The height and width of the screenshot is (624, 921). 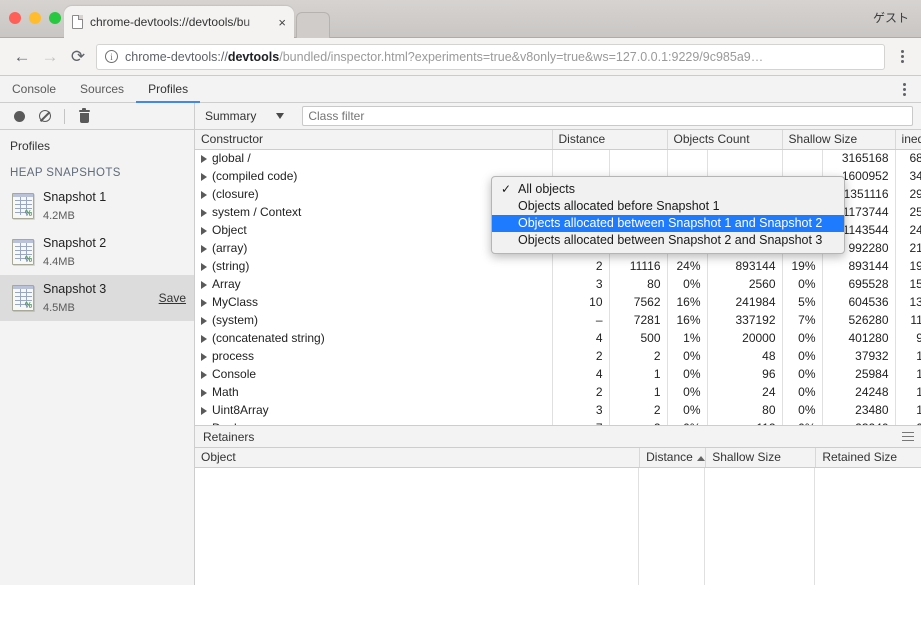 I want to click on column-header-distance: Distance, so click(x=610, y=140).